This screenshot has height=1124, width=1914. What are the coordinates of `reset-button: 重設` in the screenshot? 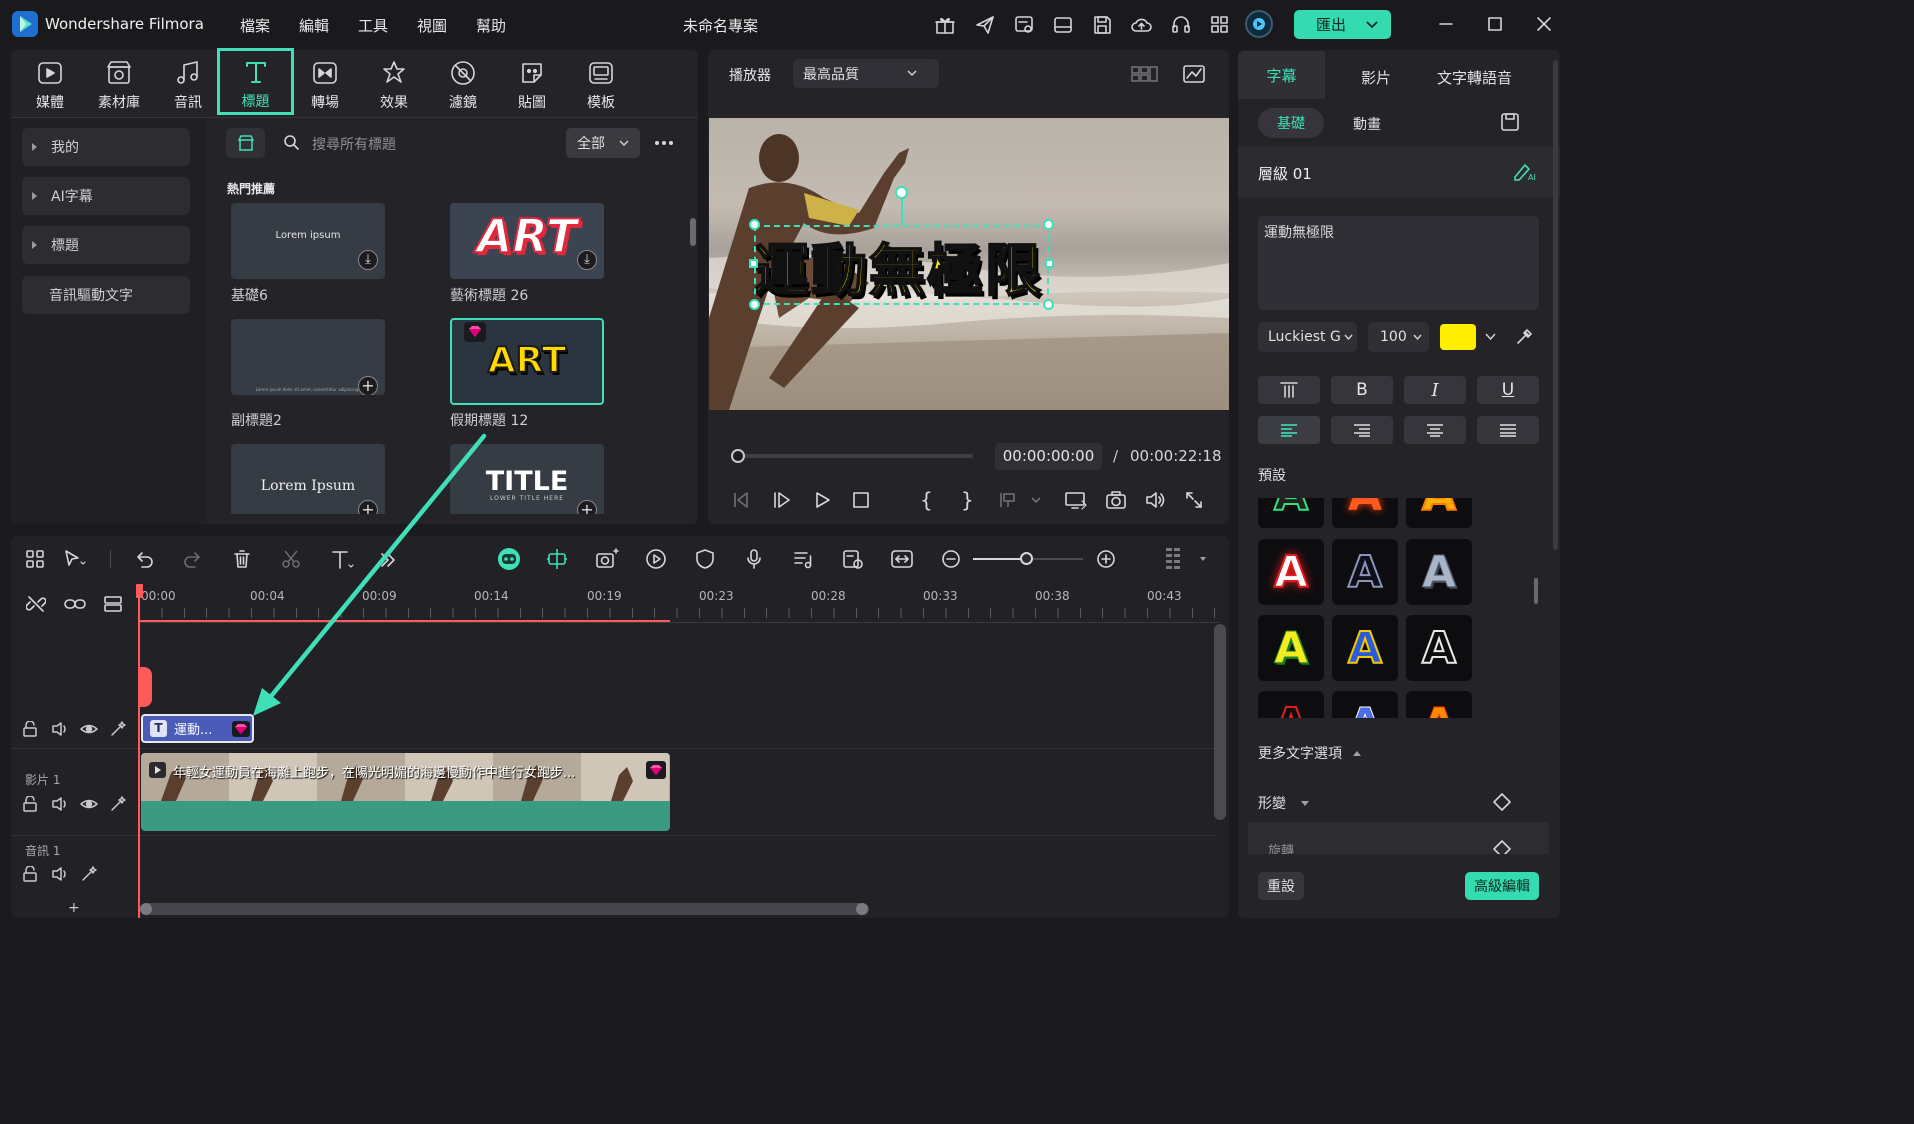 It's located at (1281, 886).